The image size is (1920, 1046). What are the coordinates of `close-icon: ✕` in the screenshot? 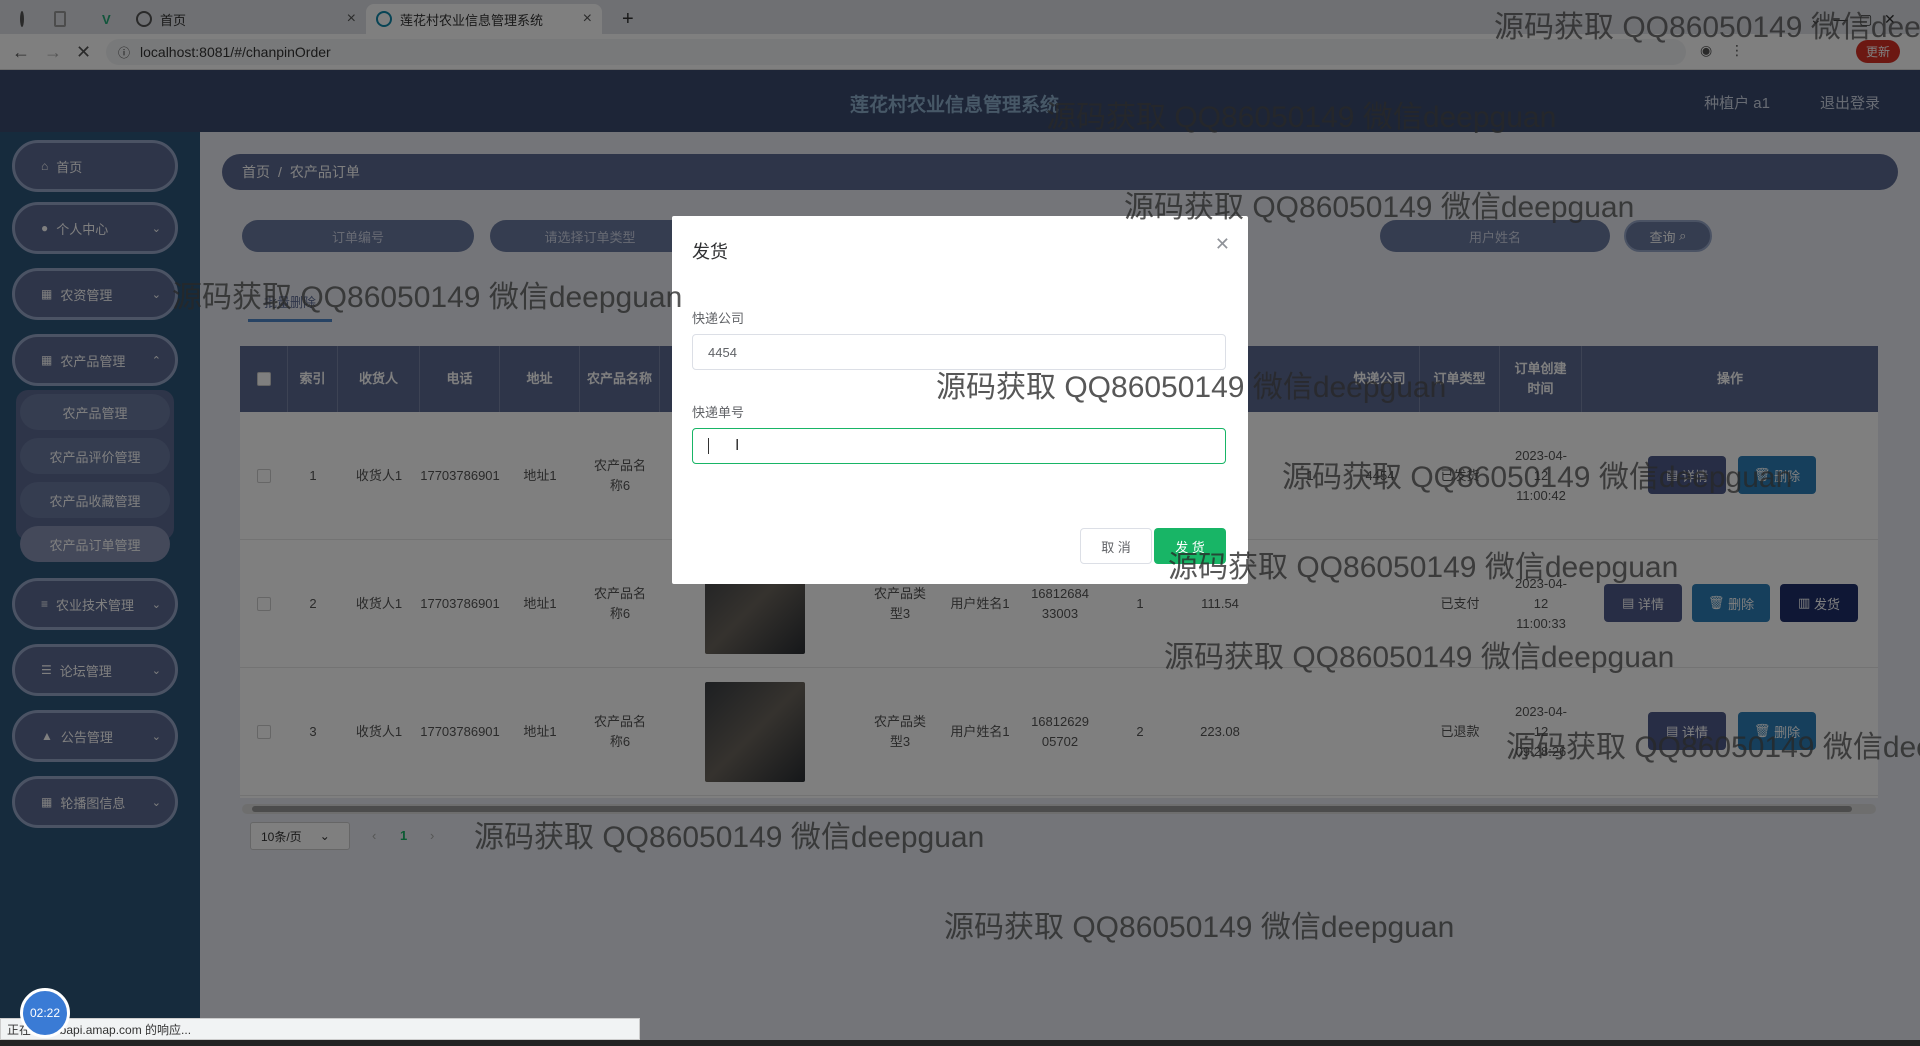 It's located at (1222, 244).